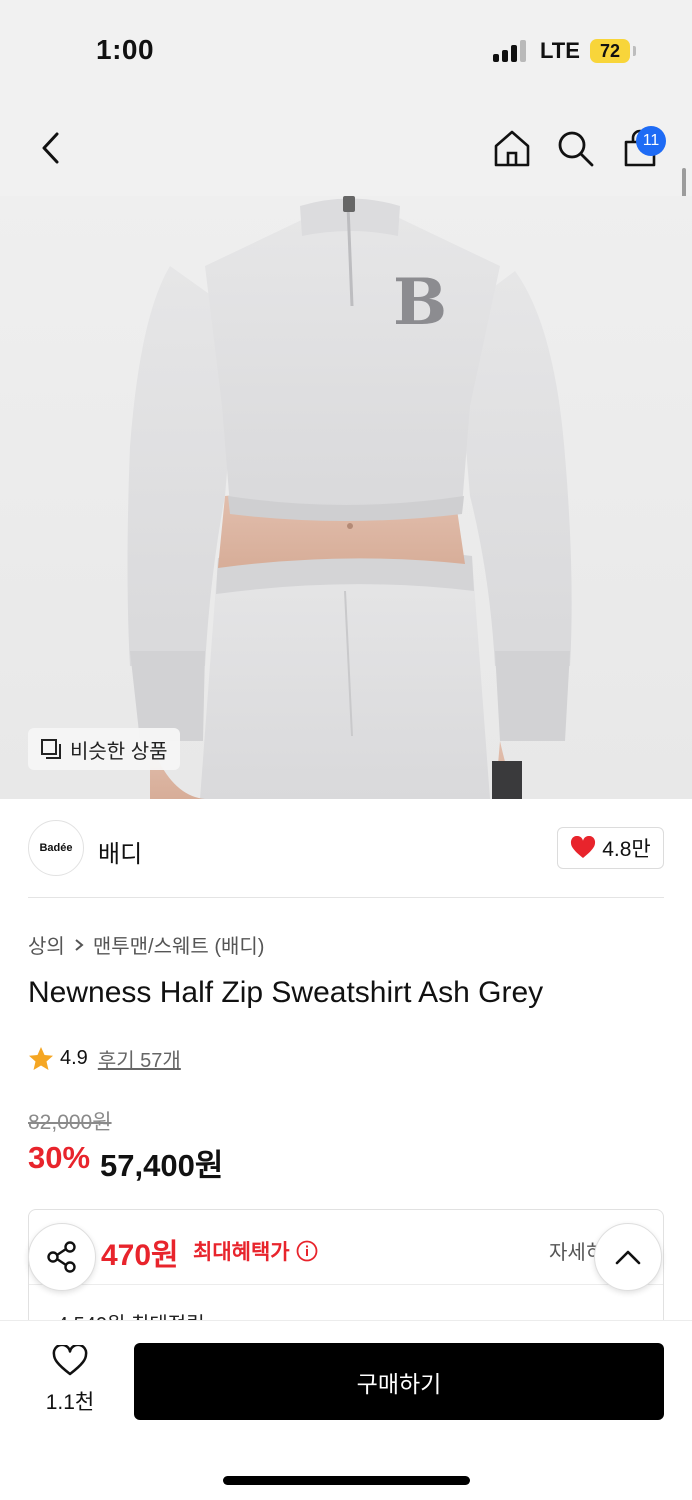  What do you see at coordinates (119, 751) in the screenshot?
I see `similar-products-label: 비슷한 상품` at bounding box center [119, 751].